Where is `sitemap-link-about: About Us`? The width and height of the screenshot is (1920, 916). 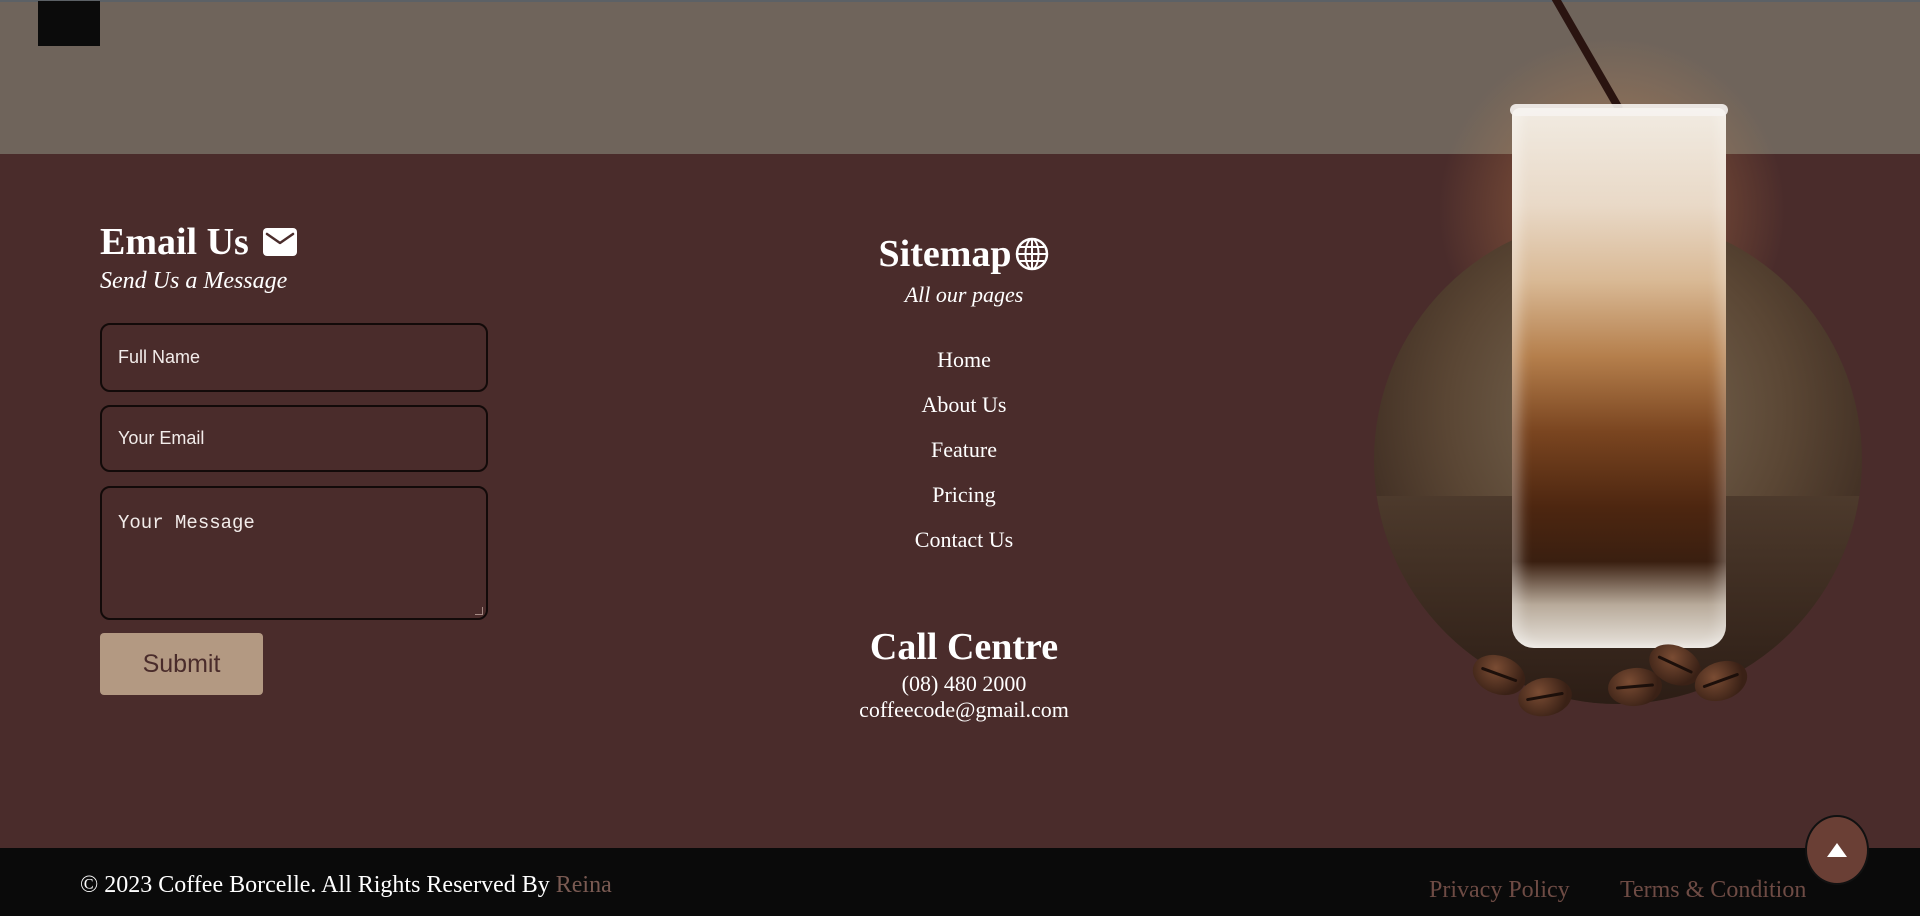
sitemap-link-about: About Us is located at coordinates (964, 410).